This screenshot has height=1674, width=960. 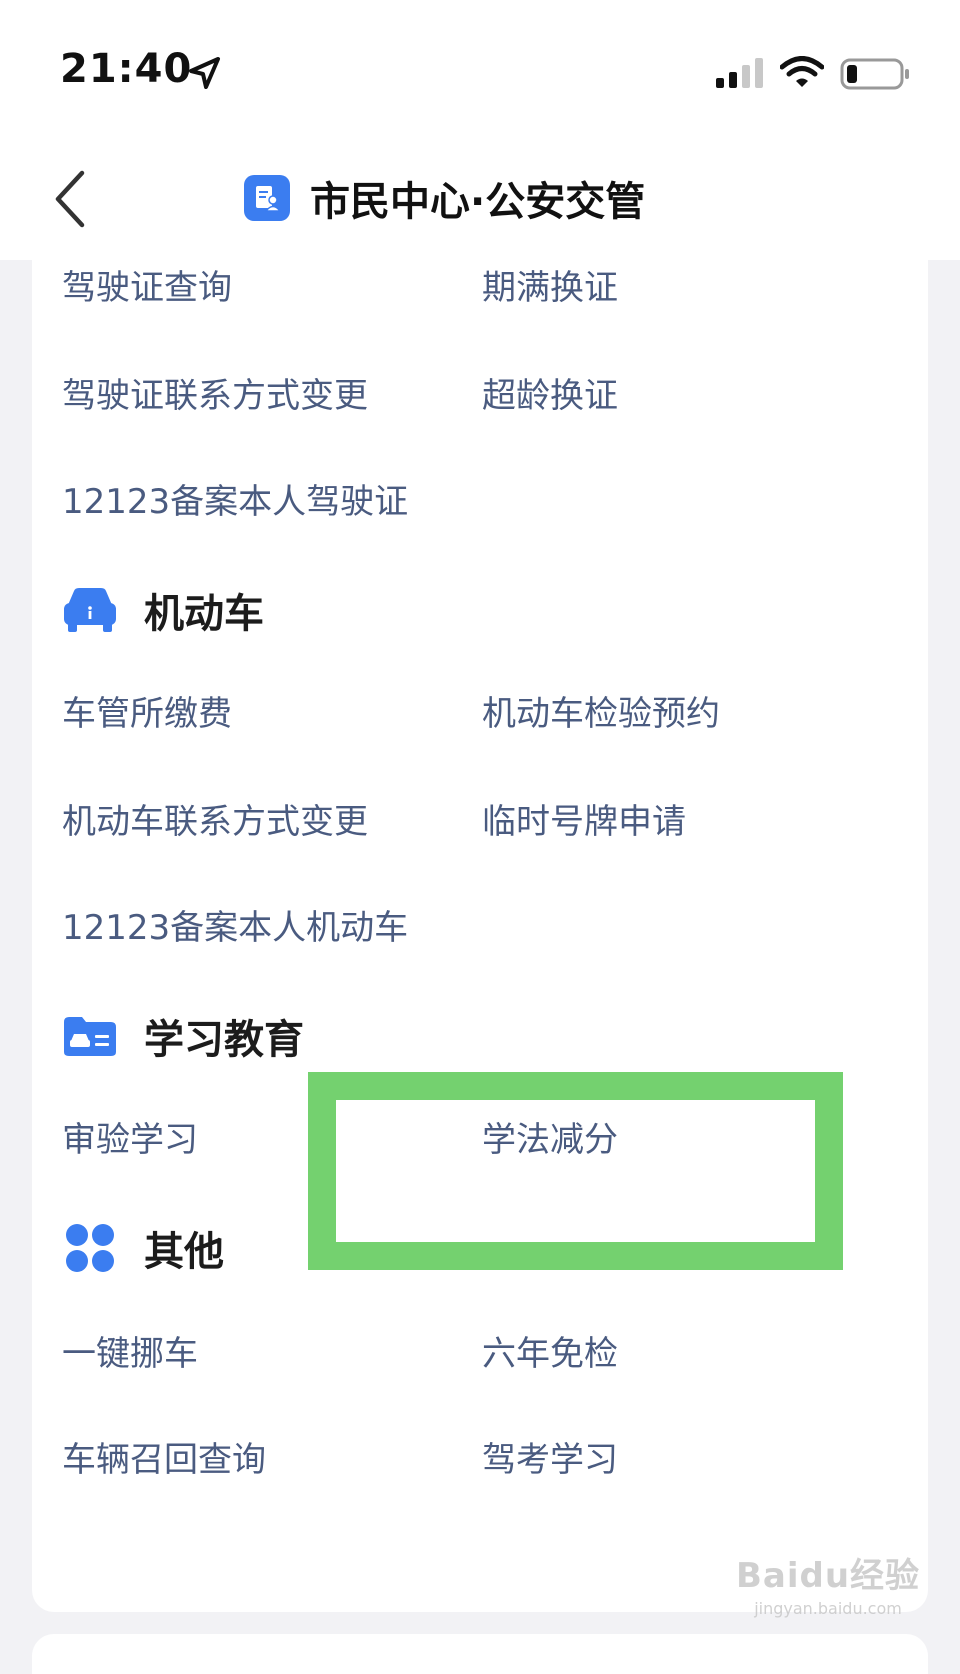 What do you see at coordinates (215, 392) in the screenshot?
I see `service-license-contact-change: 驾驶证联系方式变更` at bounding box center [215, 392].